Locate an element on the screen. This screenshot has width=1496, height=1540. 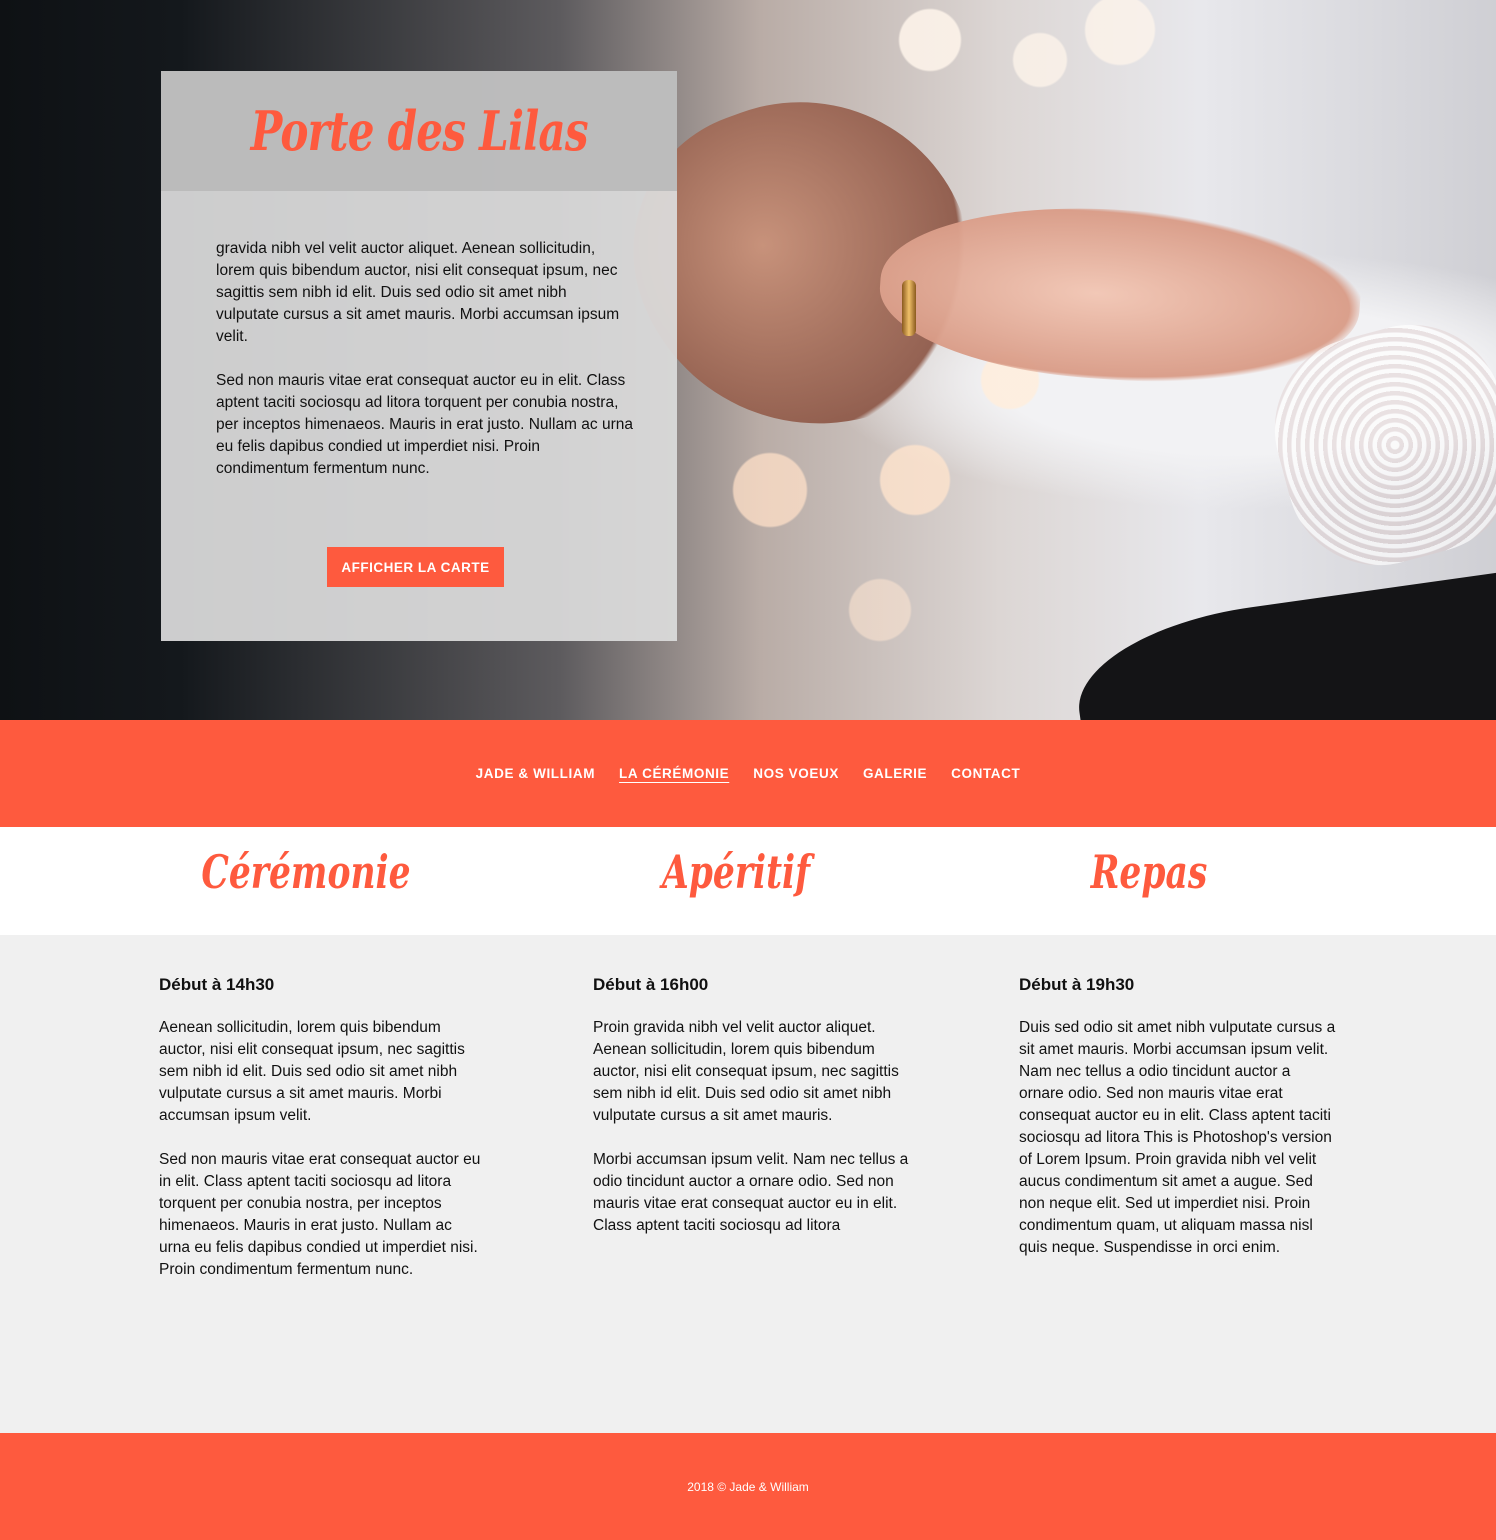
column-title-ceremonie: Cérémonie is located at coordinates (306, 872).